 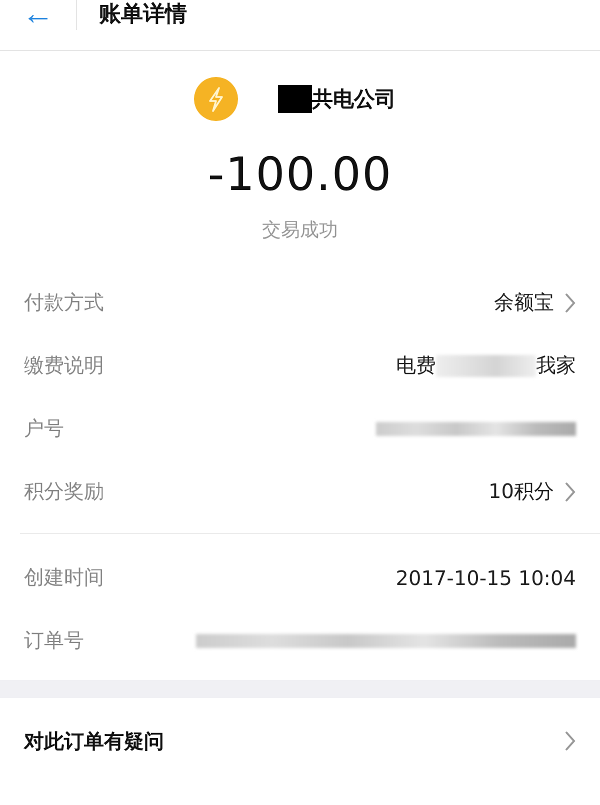 I want to click on question-link: 对此订单有疑问, so click(x=94, y=741).